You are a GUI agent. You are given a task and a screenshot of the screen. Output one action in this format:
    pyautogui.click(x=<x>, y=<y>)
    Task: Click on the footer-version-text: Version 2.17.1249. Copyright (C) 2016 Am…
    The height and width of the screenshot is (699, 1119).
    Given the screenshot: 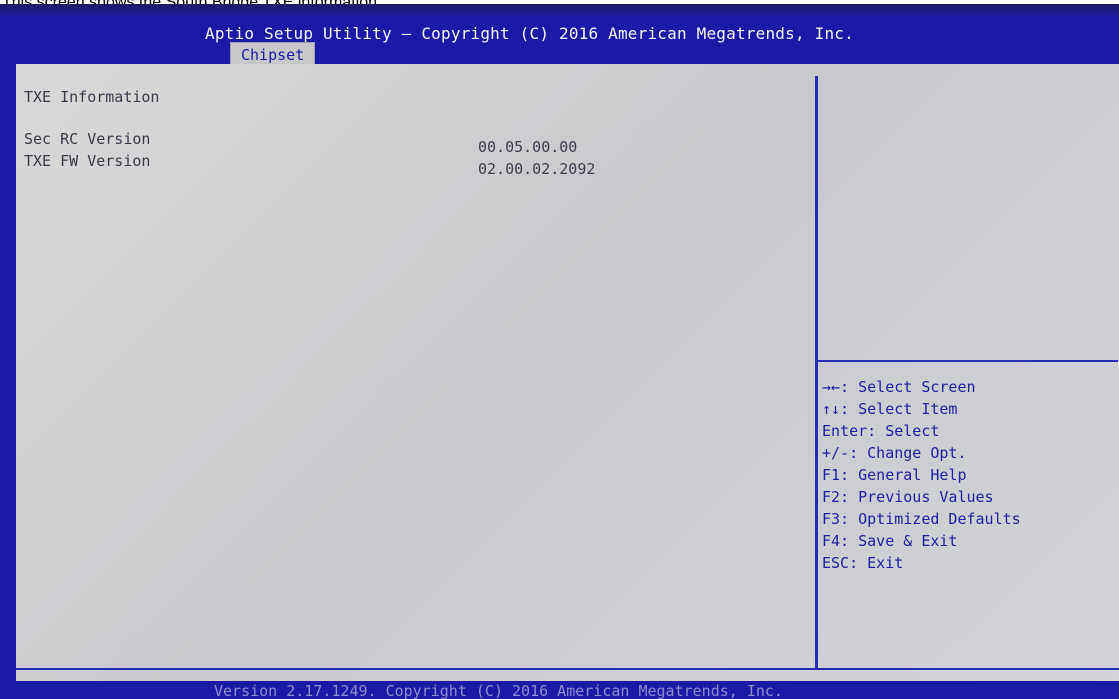 What is the action you would take?
    pyautogui.click(x=498, y=690)
    